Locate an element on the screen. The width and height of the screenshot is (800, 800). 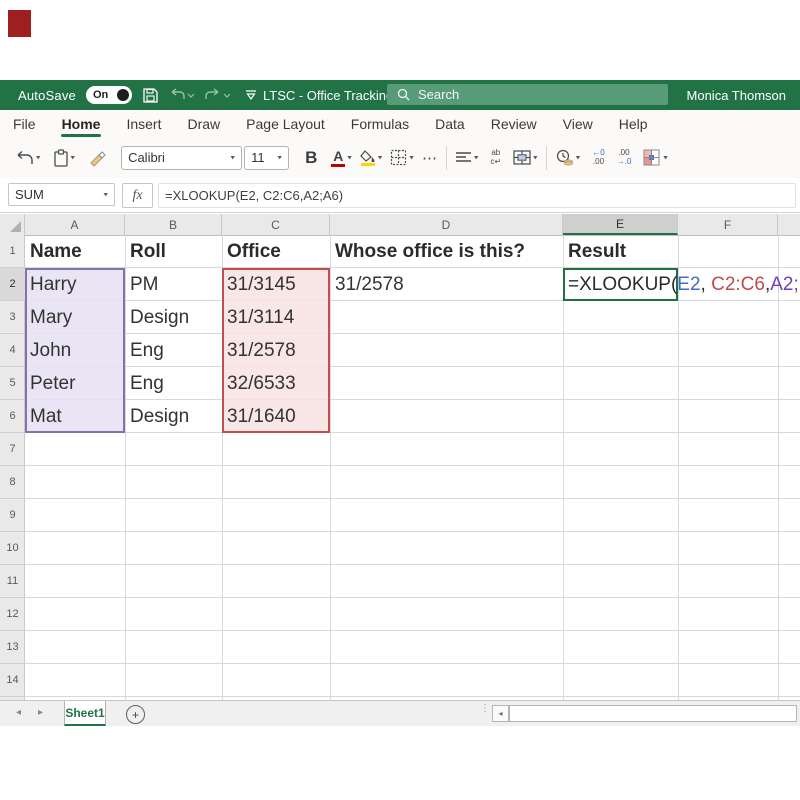
tab-review: Review is located at coordinates (514, 123).